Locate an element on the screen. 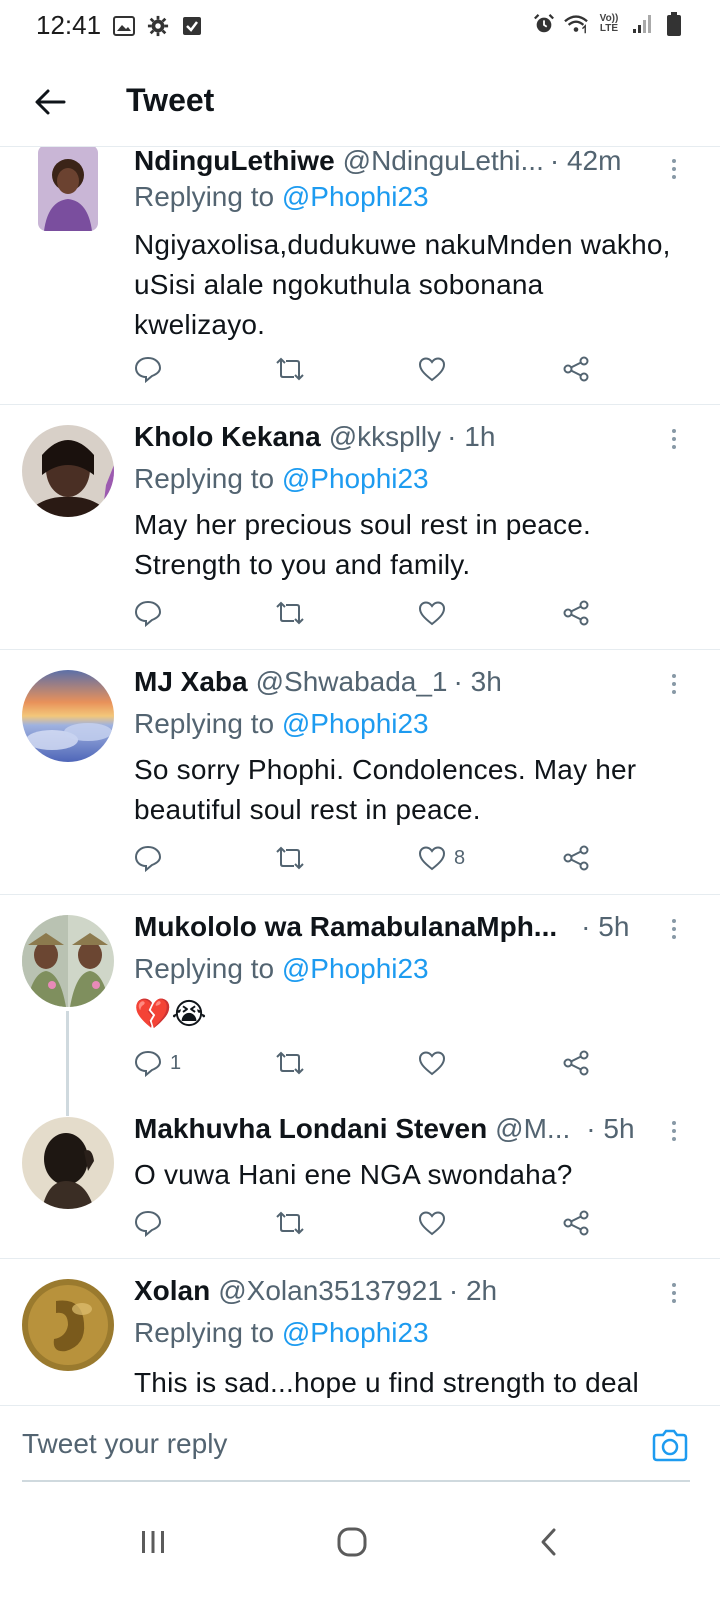 The width and height of the screenshot is (720, 1600). tweet-time: · 5h is located at coordinates (605, 926).